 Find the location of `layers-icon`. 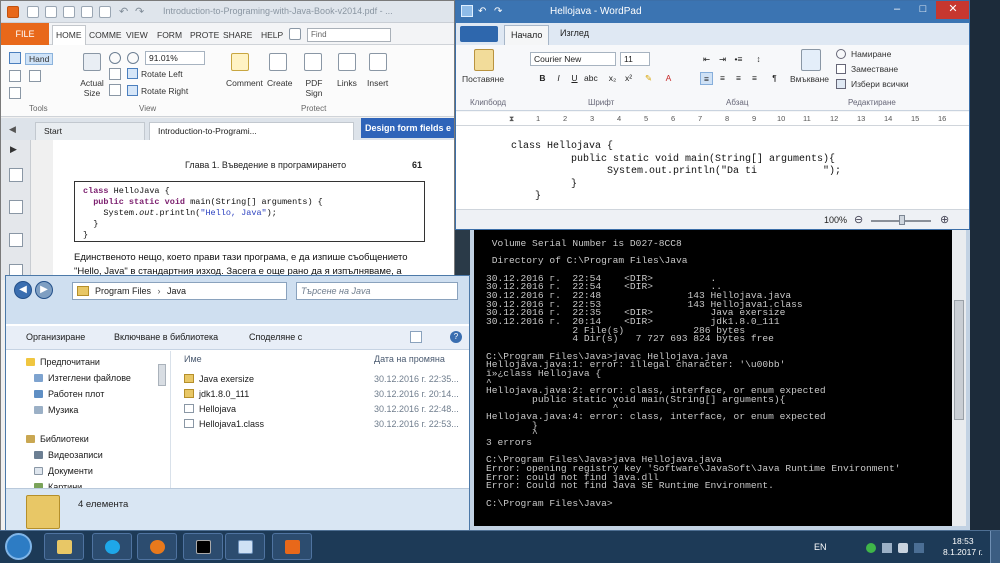

layers-icon is located at coordinates (16, 240).